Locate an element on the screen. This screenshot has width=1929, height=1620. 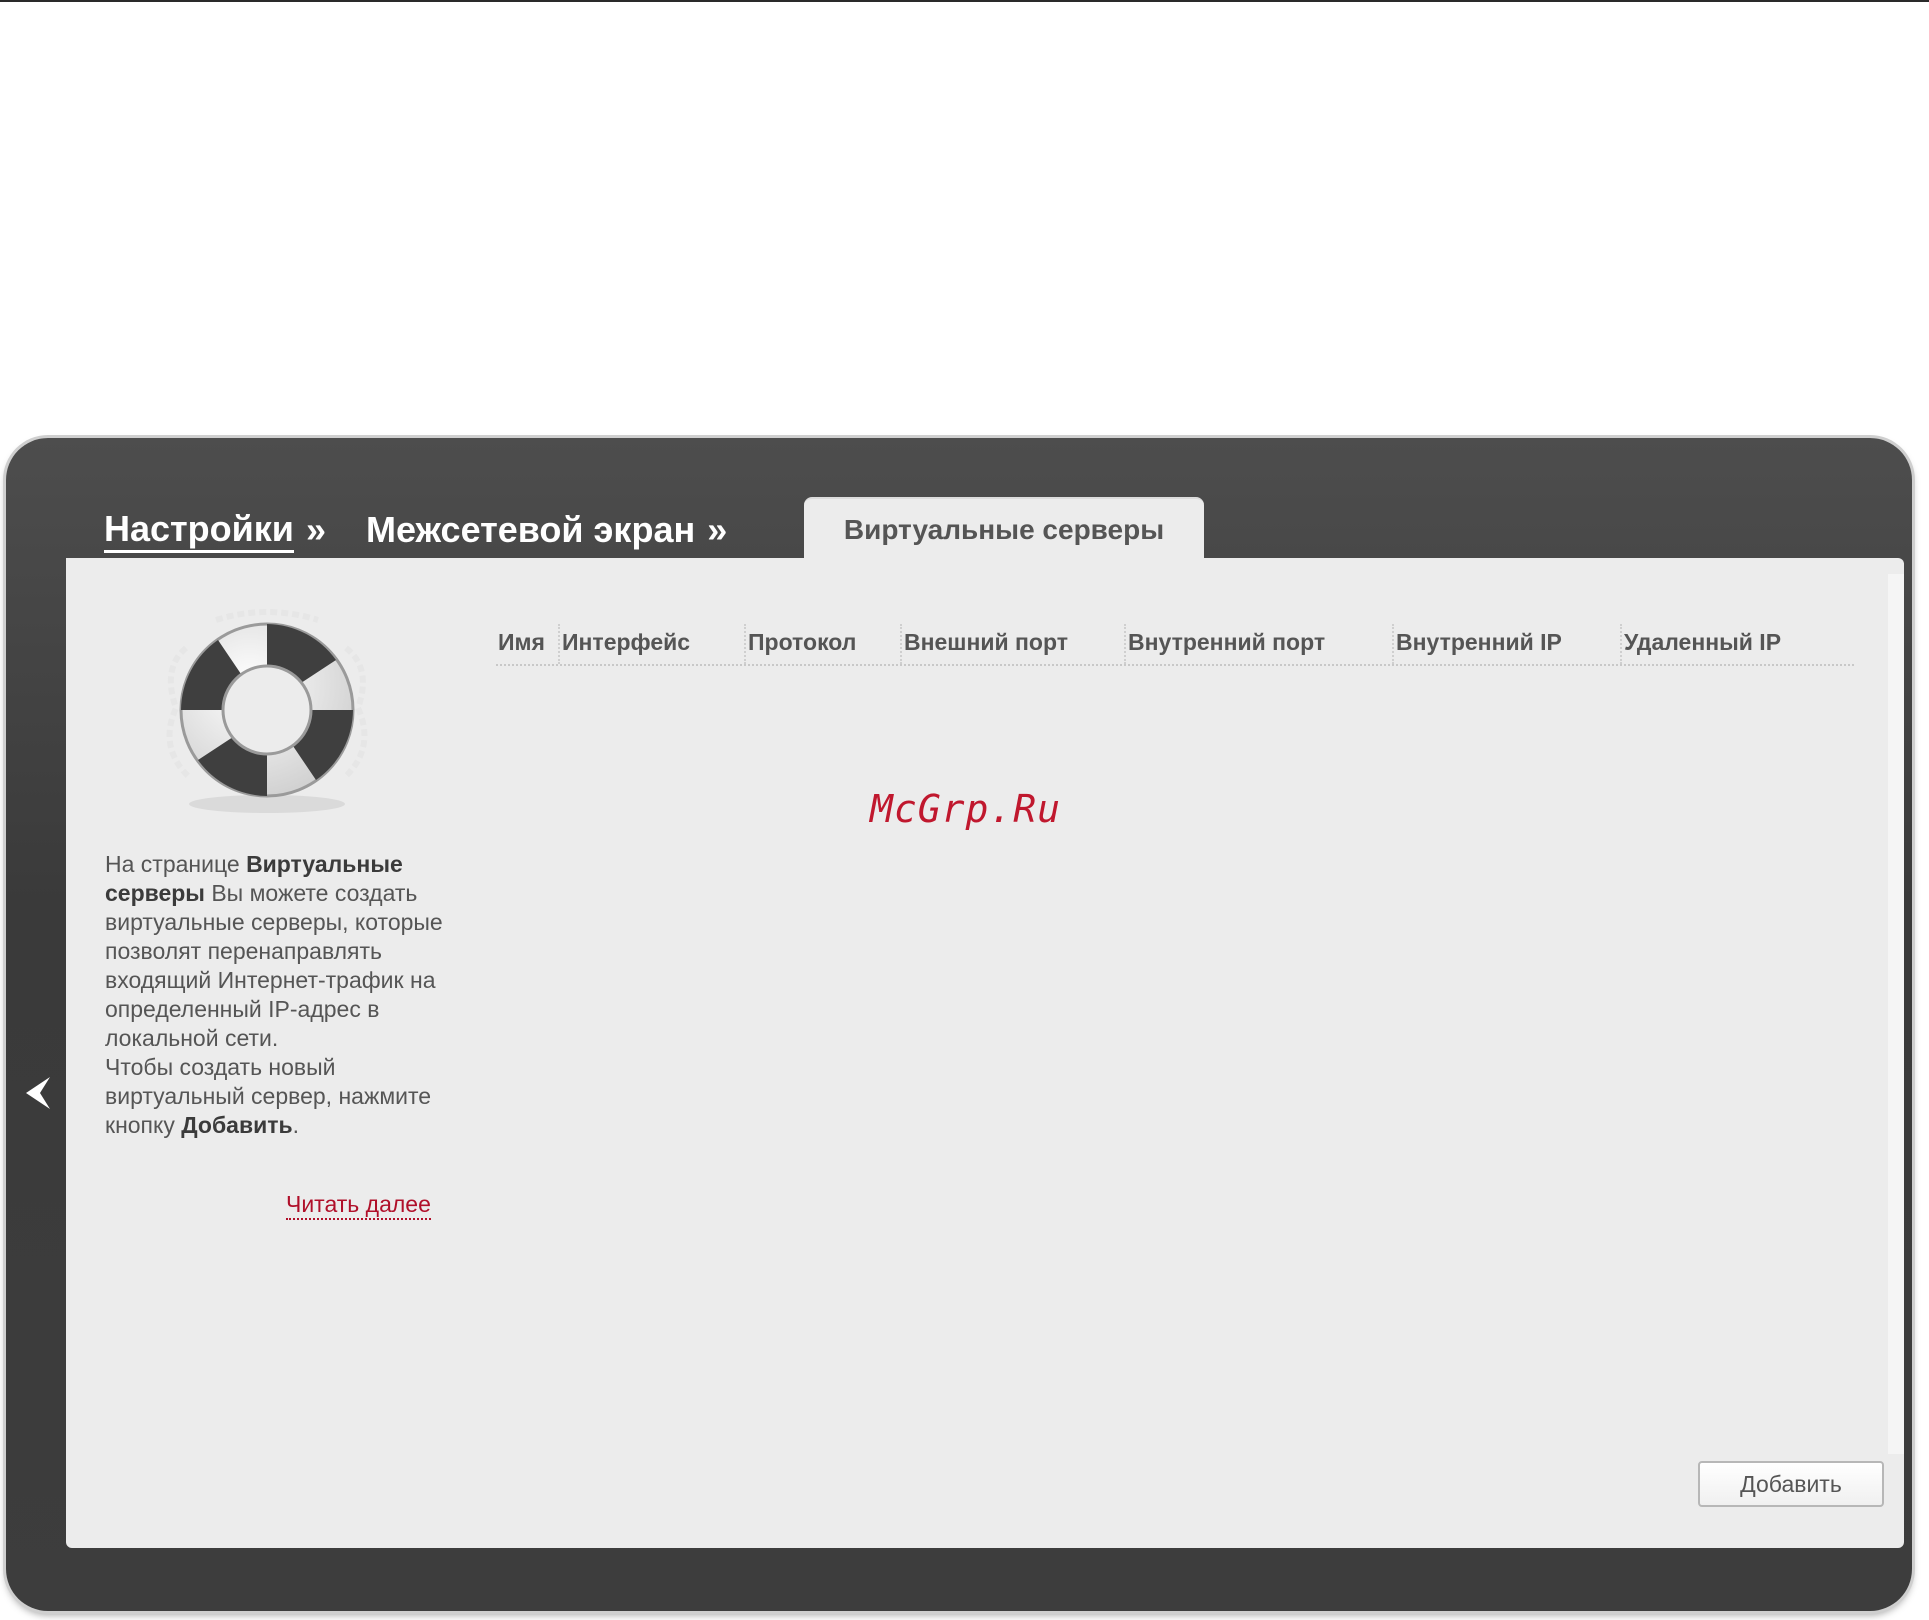
column-header-internal-port: Внутренний порт is located at coordinates (1226, 642).